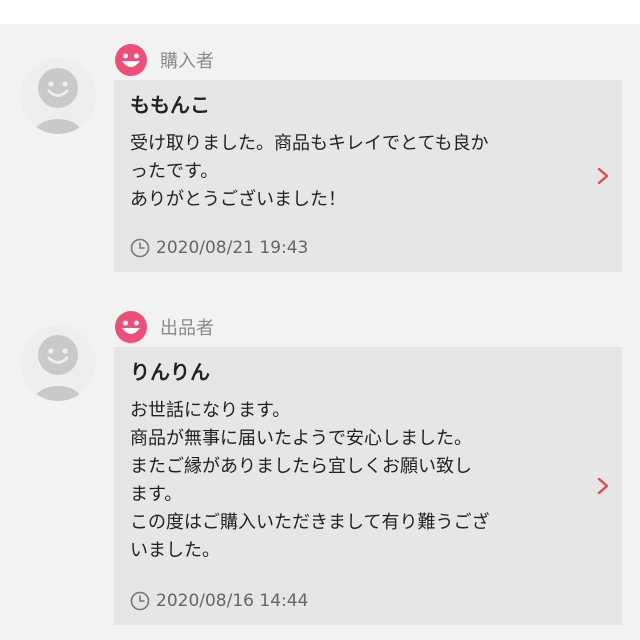 This screenshot has width=640, height=640. Describe the element at coordinates (238, 199) in the screenshot. I see `message-line: ありがとうございました！` at that location.